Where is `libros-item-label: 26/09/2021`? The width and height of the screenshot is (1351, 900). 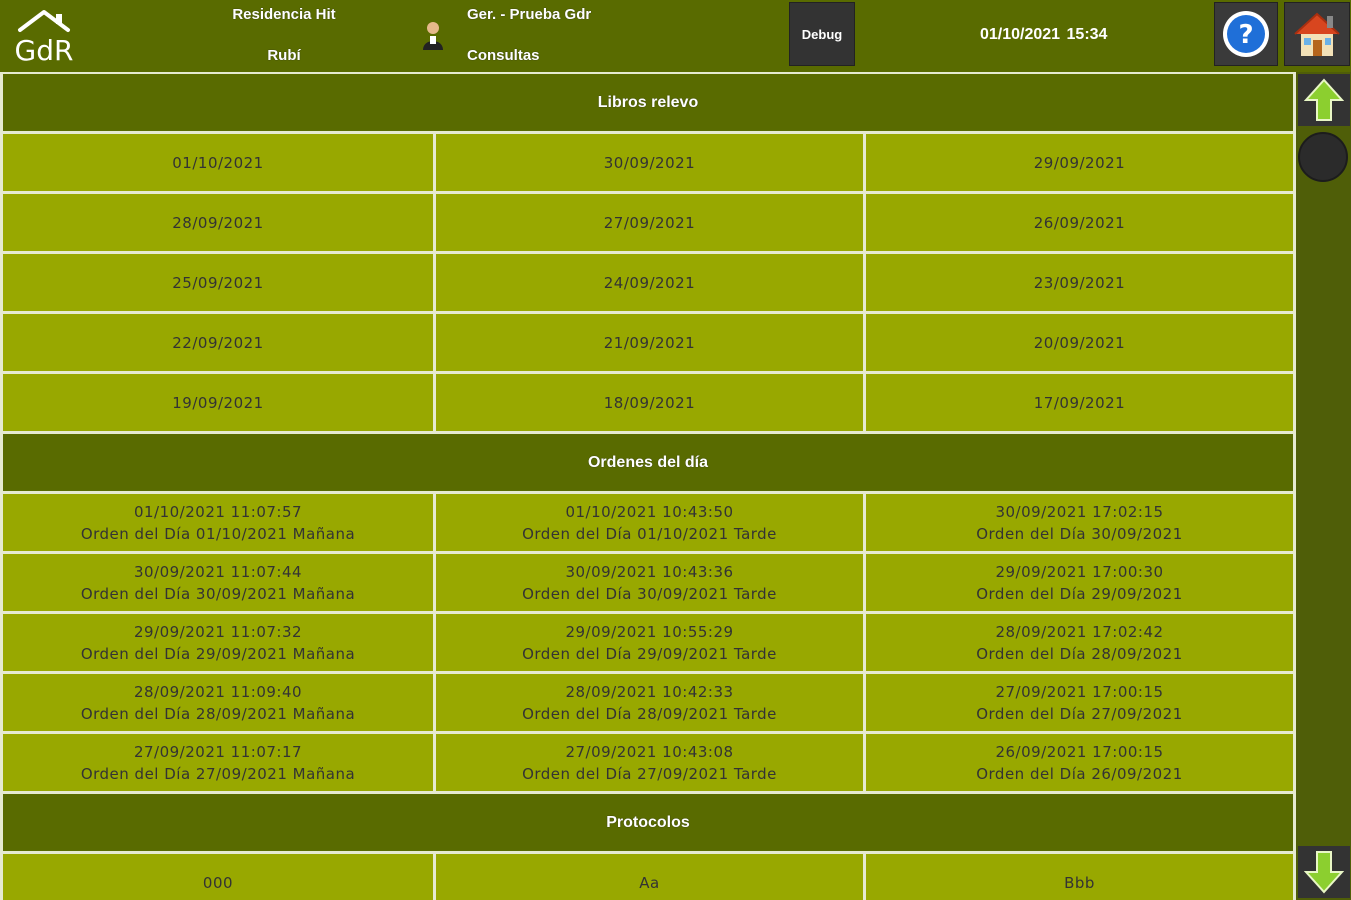 libros-item-label: 26/09/2021 is located at coordinates (1079, 222).